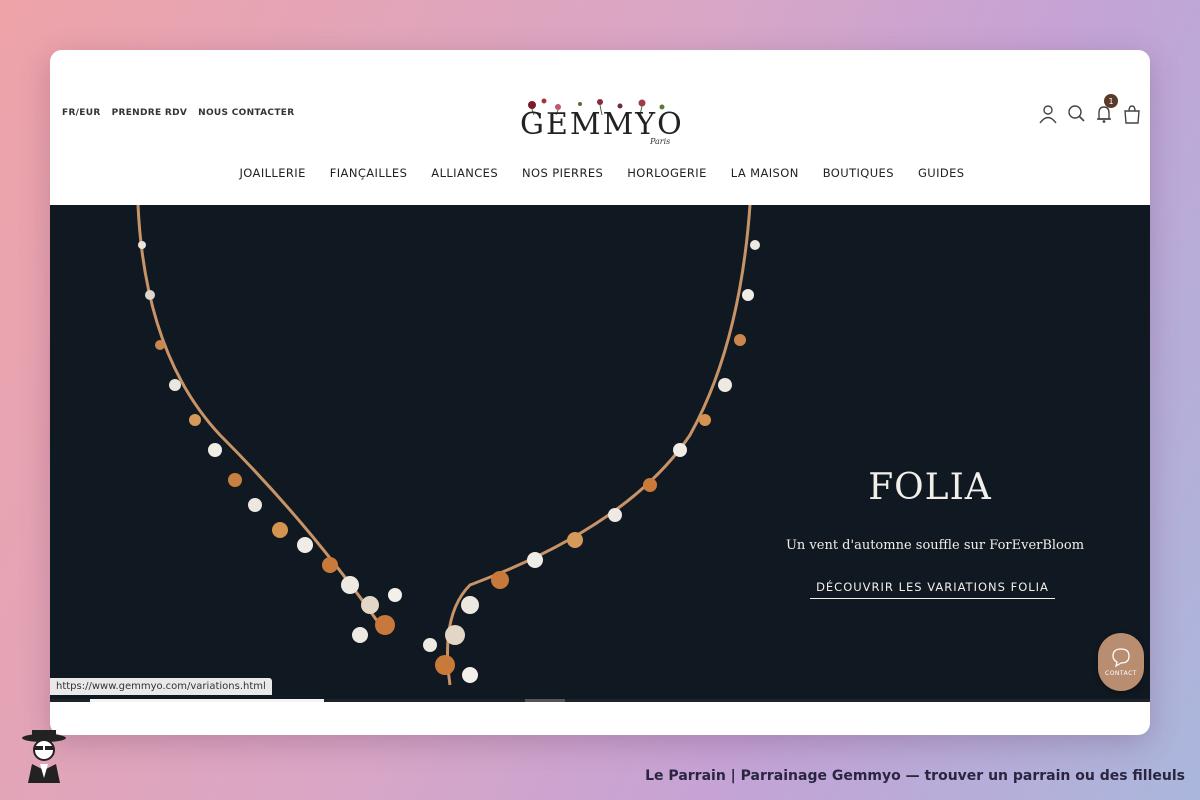 This screenshot has height=800, width=1200. Describe the element at coordinates (1111, 101) in the screenshot. I see `notification-badge: 1` at that location.